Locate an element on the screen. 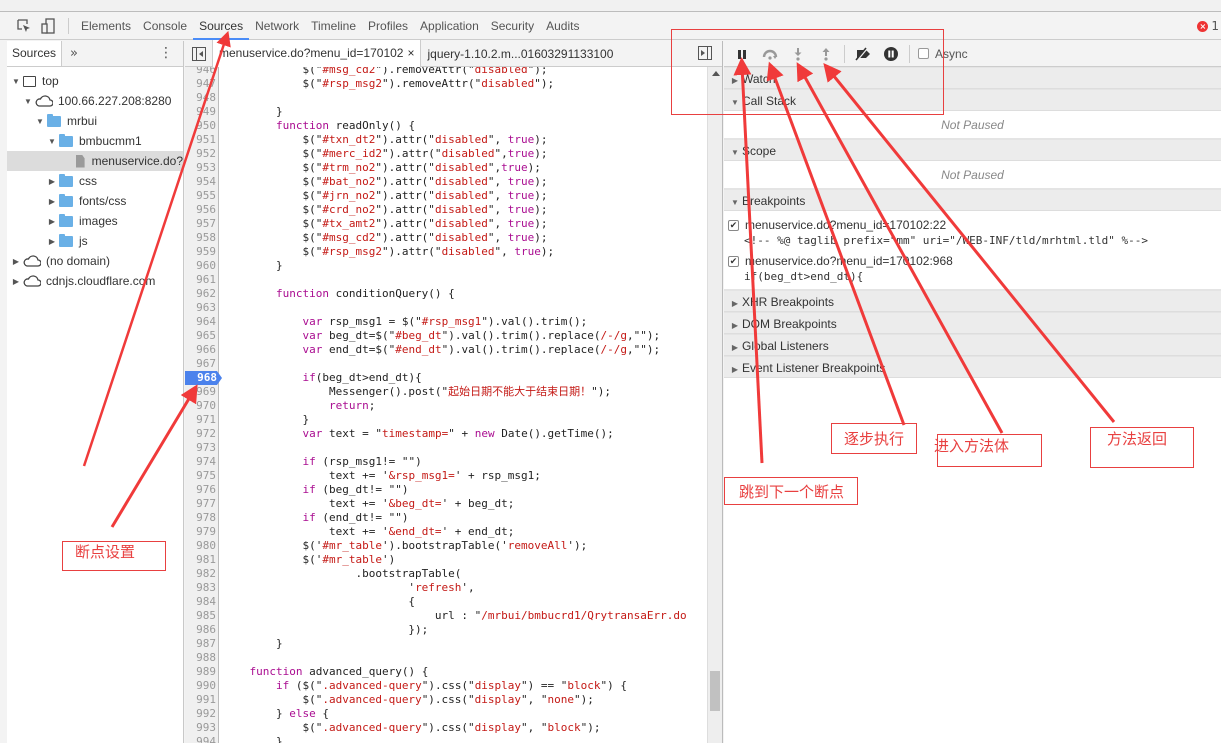 The height and width of the screenshot is (743, 1221). editor-scrollbar is located at coordinates (714, 405).